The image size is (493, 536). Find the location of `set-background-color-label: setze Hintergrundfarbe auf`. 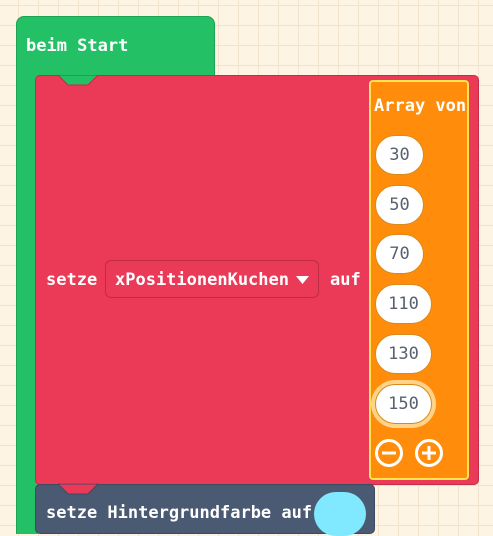

set-background-color-label: setze Hintergrundfarbe auf is located at coordinates (179, 513).